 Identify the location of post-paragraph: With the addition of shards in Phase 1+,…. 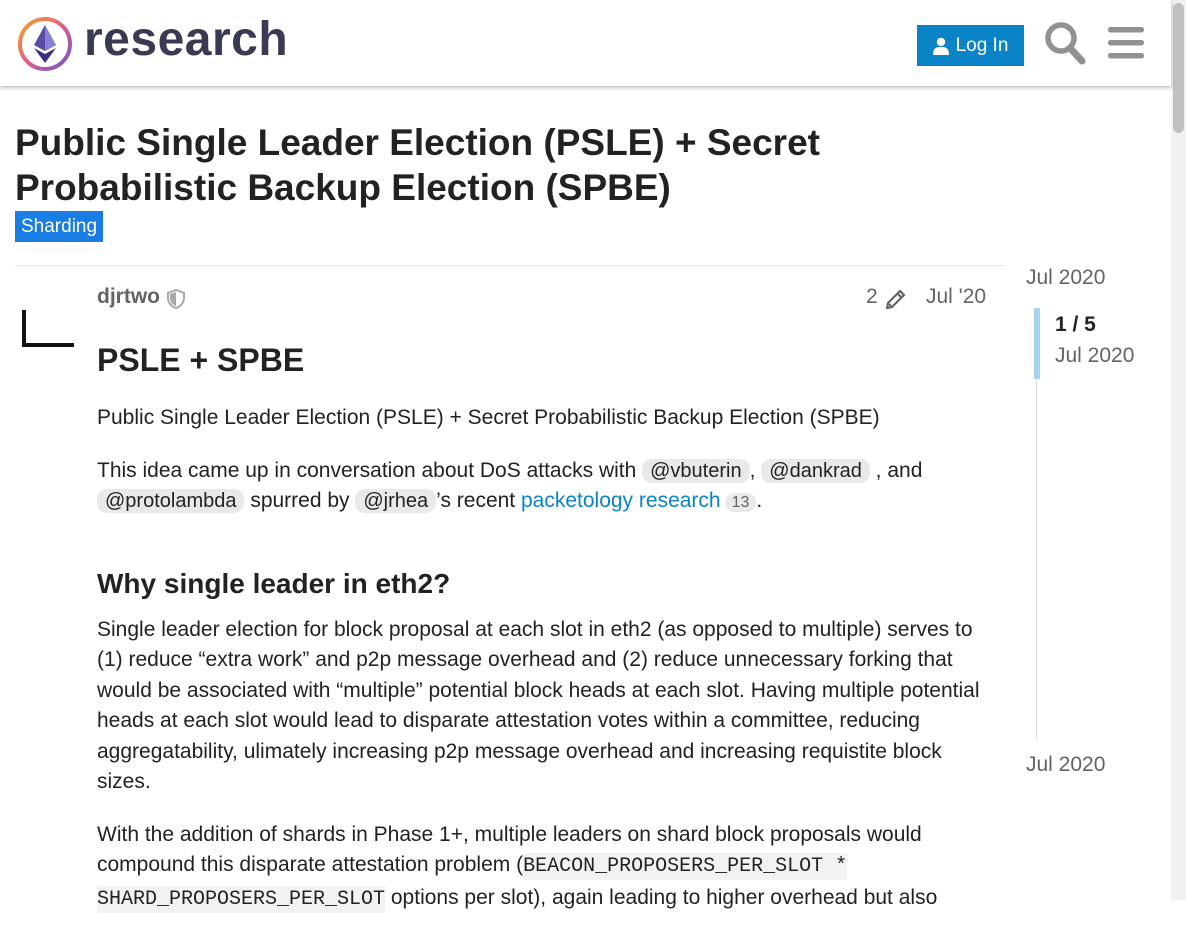
(544, 868).